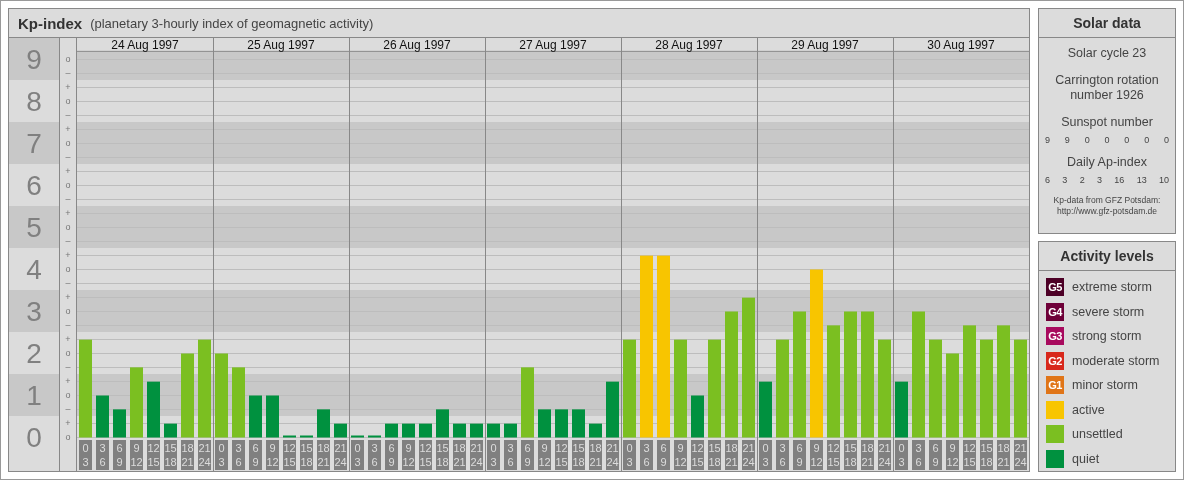 This screenshot has height=480, width=1184. What do you see at coordinates (34, 59) in the screenshot?
I see `axis-label: 9` at bounding box center [34, 59].